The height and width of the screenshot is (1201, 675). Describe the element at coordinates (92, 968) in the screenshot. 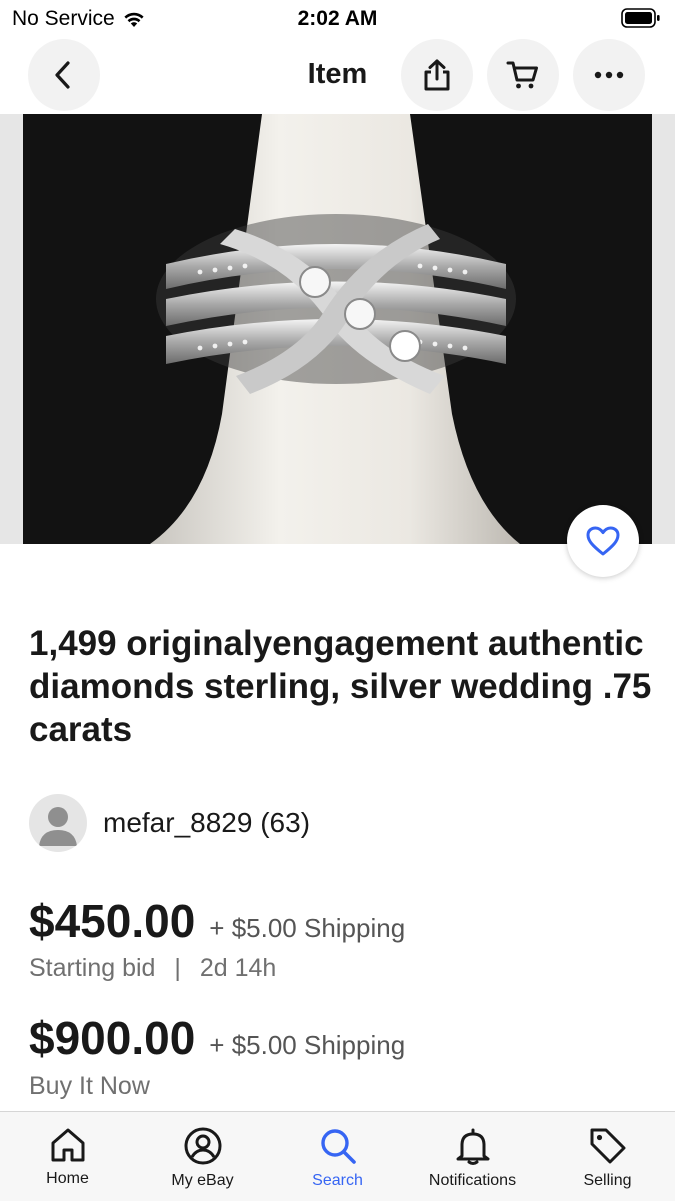

I see `starting-bid-label: Starting bid` at that location.